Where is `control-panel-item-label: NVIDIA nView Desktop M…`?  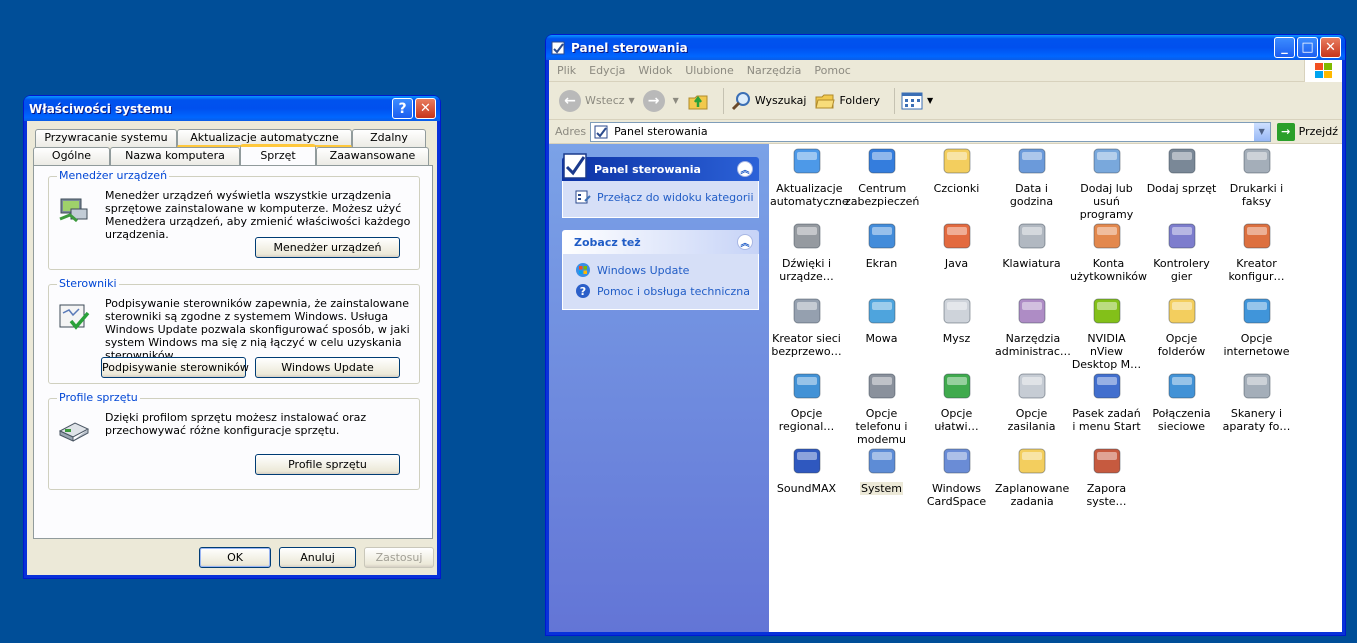 control-panel-item-label: NVIDIA nView Desktop M… is located at coordinates (1106, 351).